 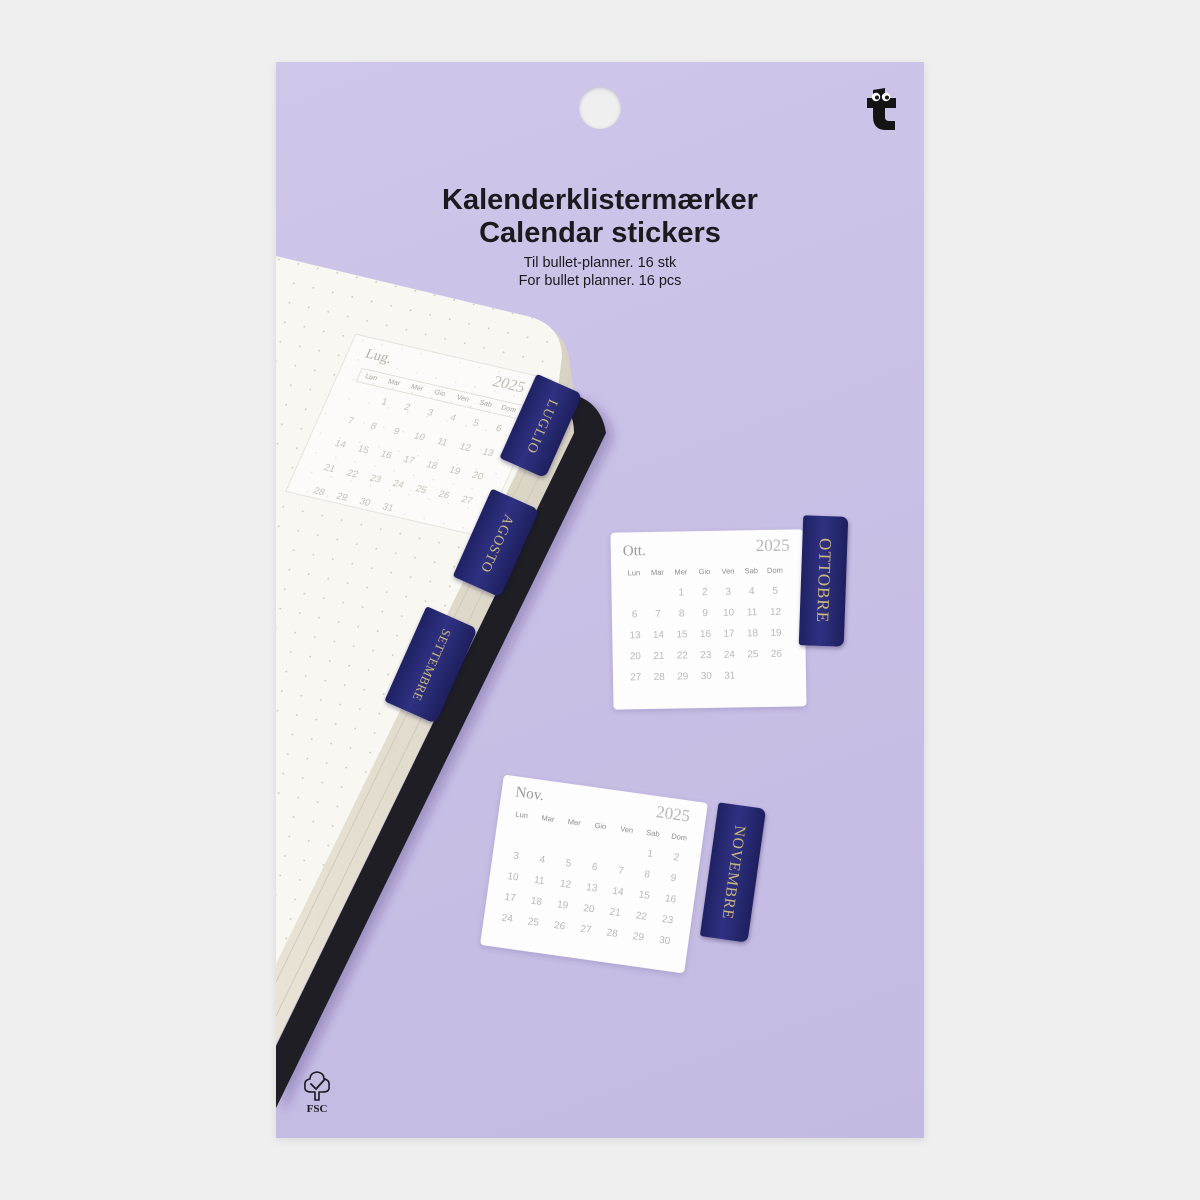 I want to click on day-number: 6, so click(x=634, y=615).